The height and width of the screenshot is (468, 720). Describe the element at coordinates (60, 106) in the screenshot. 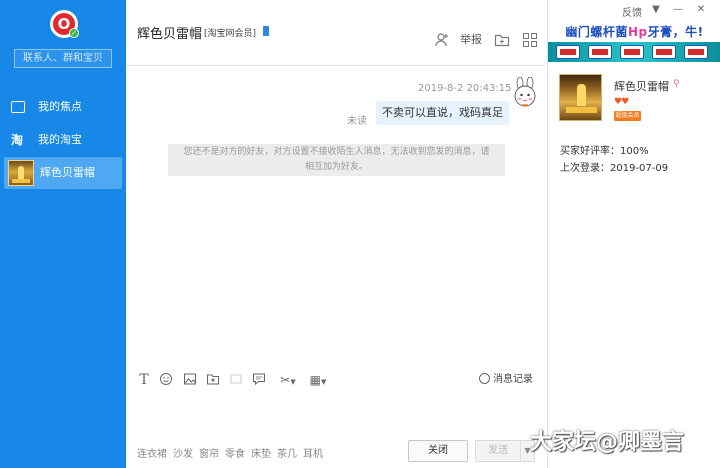

I see `sidebar-item-label: 我的焦点` at that location.